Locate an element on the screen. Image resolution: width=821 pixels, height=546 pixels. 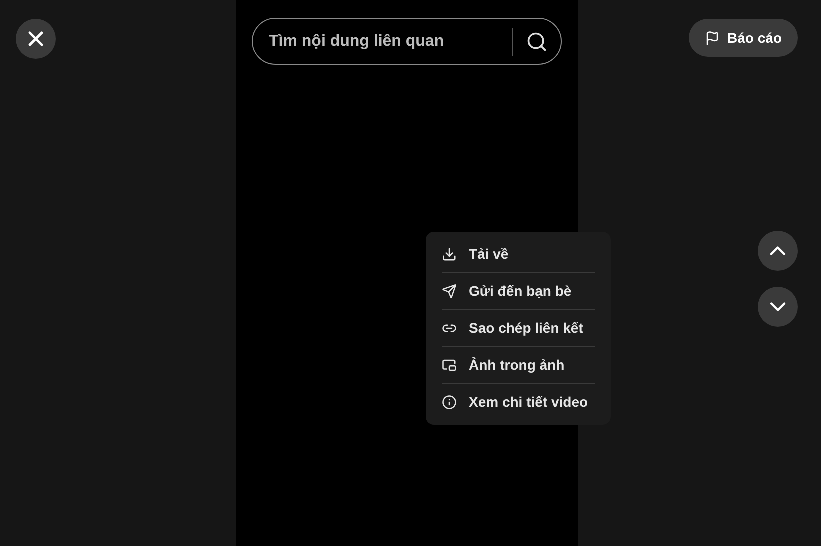
info-icon is located at coordinates (449, 402).